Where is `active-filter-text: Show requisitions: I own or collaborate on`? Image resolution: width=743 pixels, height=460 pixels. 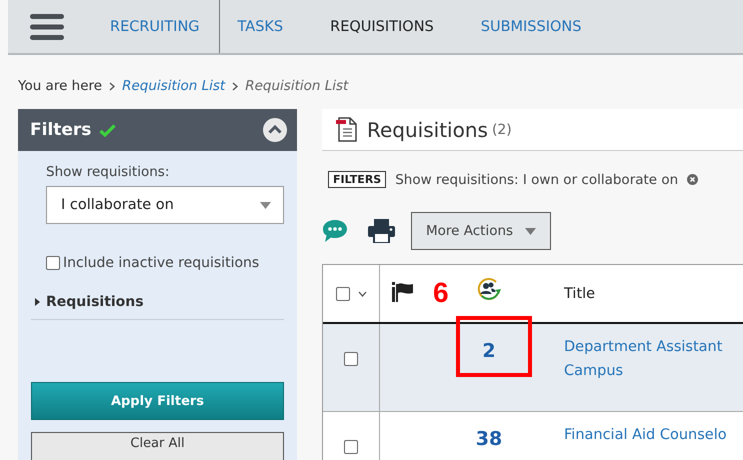
active-filter-text: Show requisitions: I own or collaborate on is located at coordinates (536, 180).